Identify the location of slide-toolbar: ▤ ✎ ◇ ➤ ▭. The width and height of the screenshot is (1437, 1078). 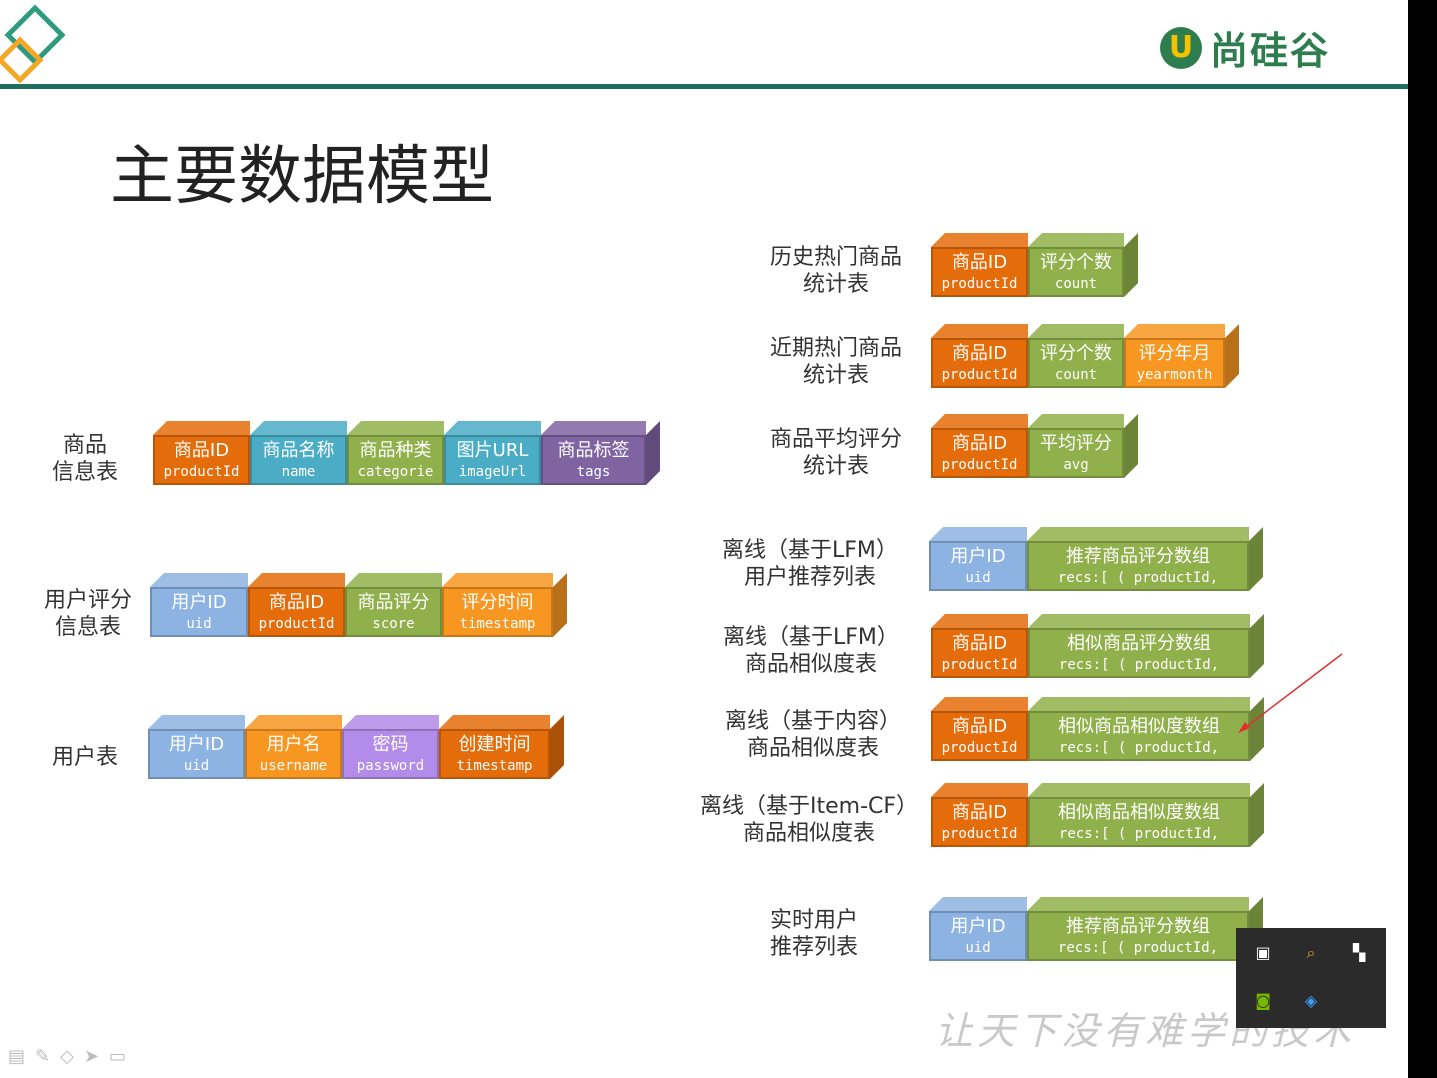
(67, 1056).